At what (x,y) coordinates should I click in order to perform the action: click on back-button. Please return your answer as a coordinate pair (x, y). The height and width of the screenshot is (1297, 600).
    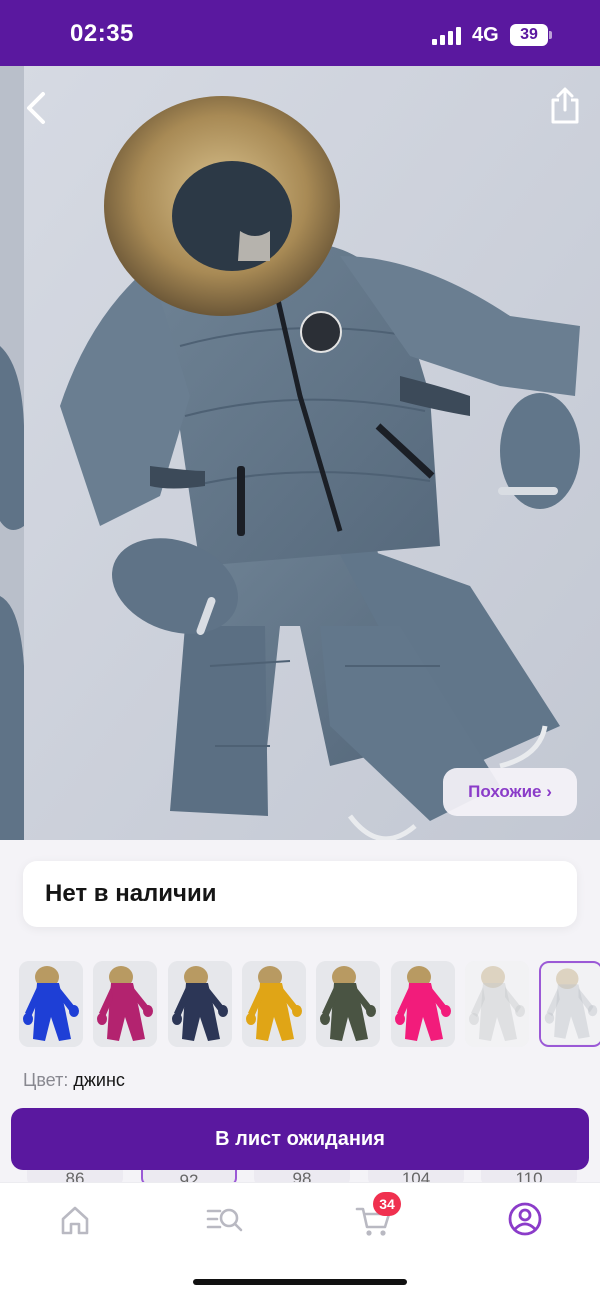
    Looking at the image, I should click on (36, 108).